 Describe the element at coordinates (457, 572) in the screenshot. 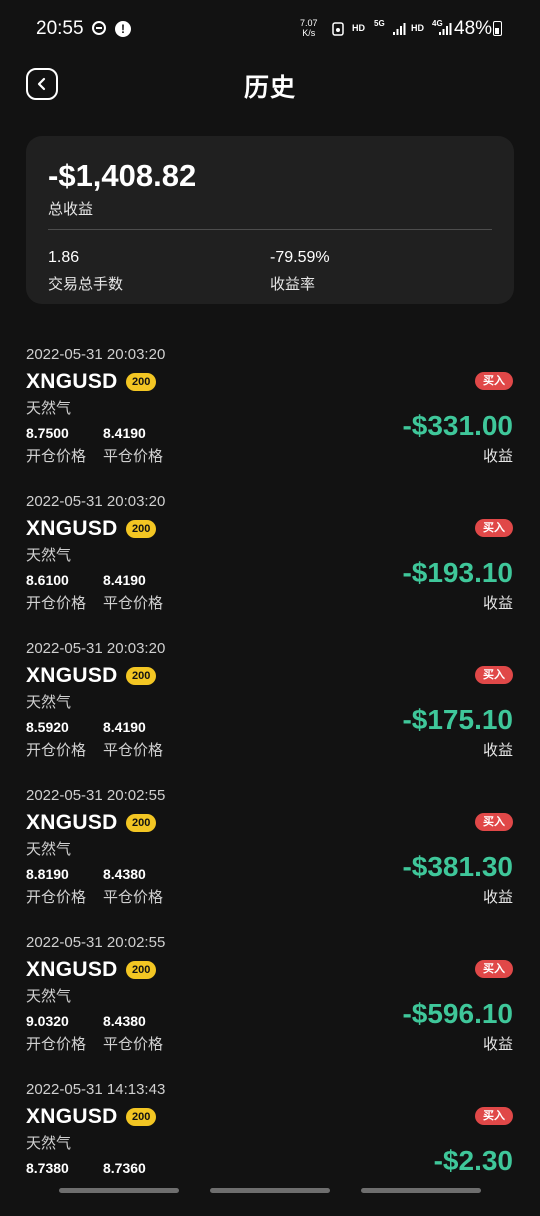

I see `trade-pnl: -$193.10` at that location.